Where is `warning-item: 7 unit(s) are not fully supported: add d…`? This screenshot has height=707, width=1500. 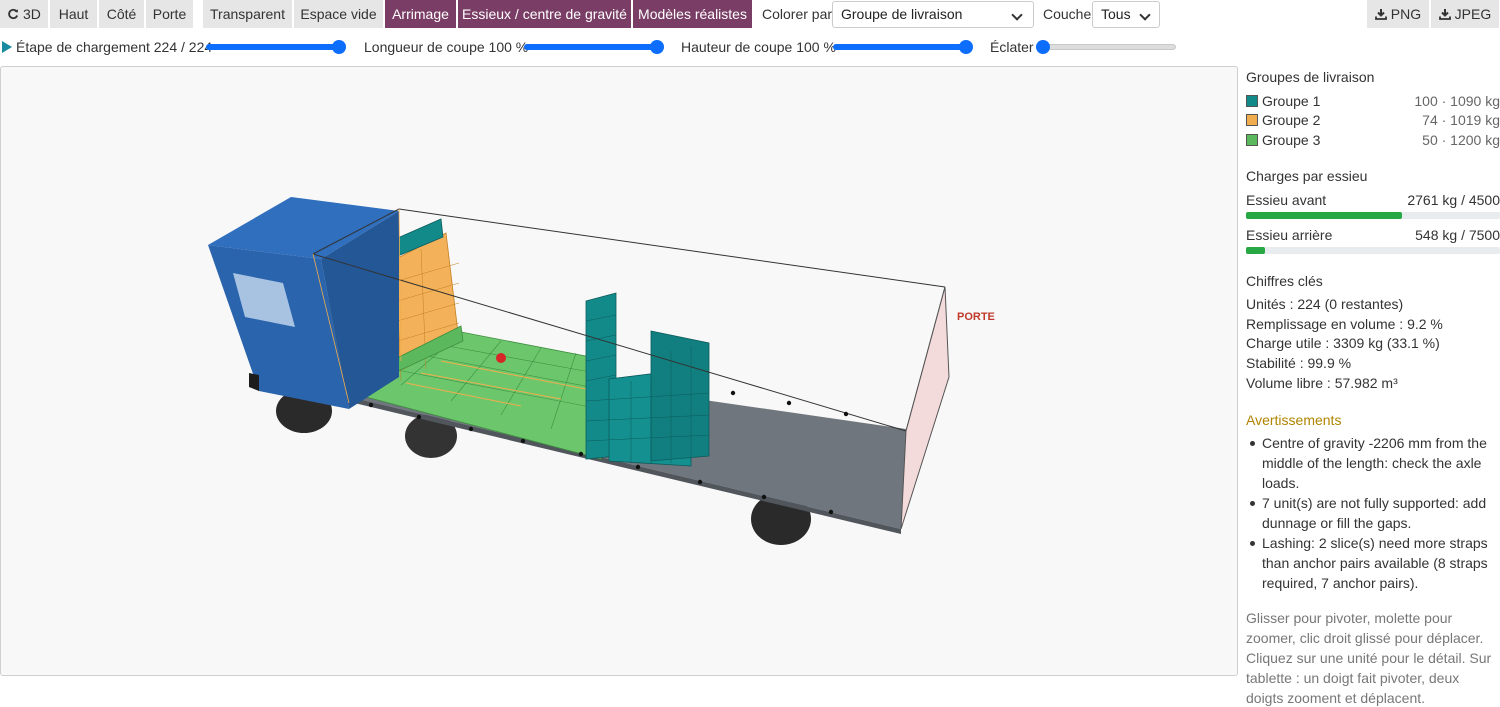
warning-item: 7 unit(s) are not fully supported: add d… is located at coordinates (1375, 513).